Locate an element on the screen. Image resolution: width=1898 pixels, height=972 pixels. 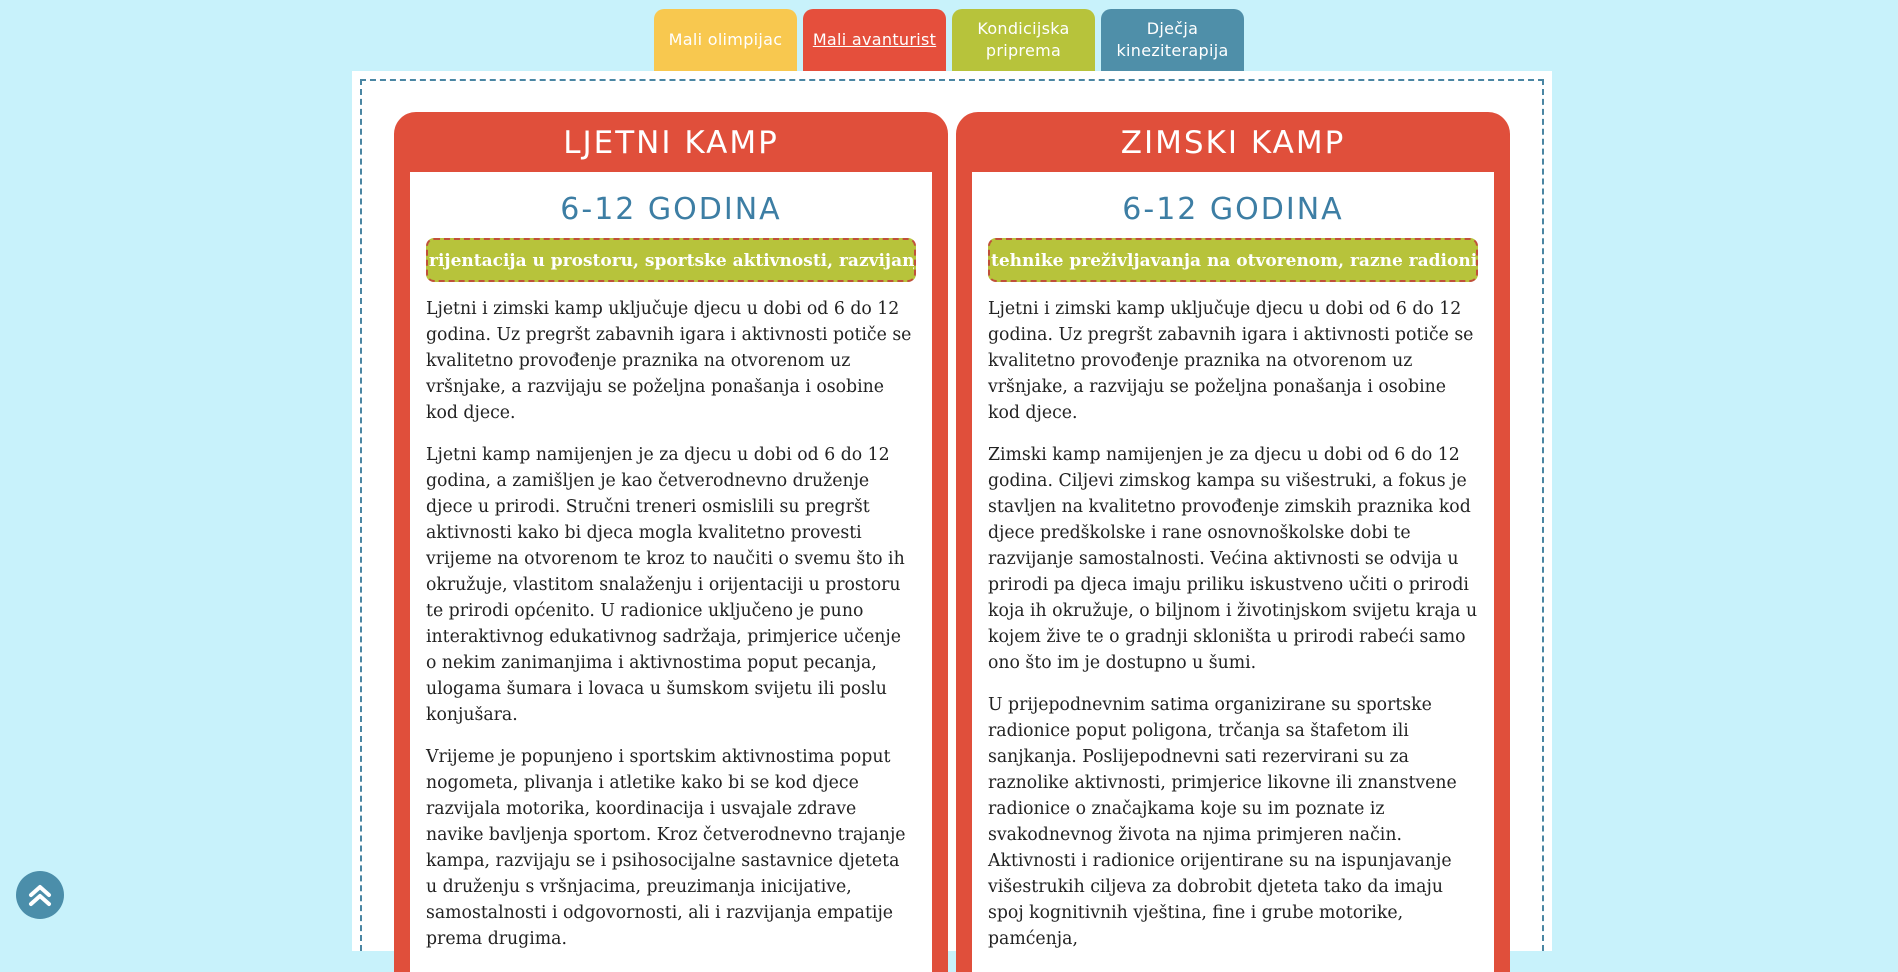
tab-mali-olimpijac: Mali olimpijac is located at coordinates (725, 40).